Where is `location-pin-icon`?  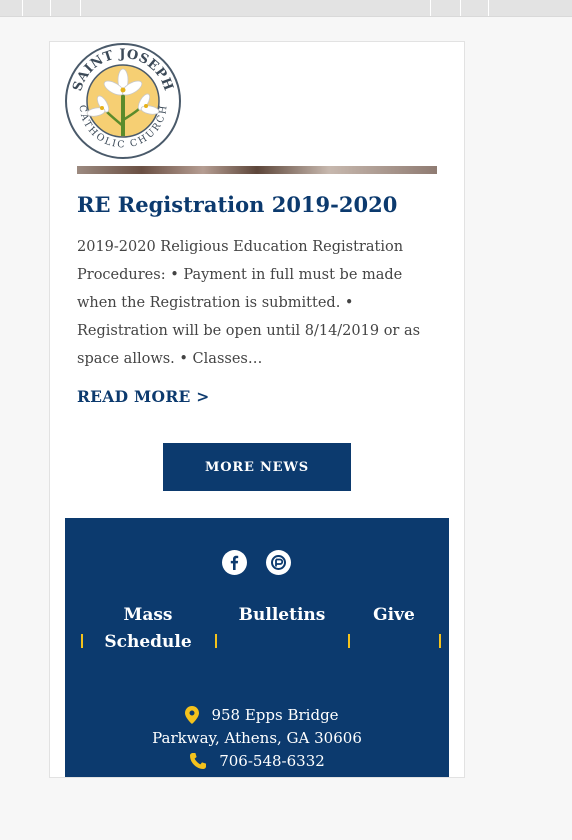
location-pin-icon is located at coordinates (192, 715).